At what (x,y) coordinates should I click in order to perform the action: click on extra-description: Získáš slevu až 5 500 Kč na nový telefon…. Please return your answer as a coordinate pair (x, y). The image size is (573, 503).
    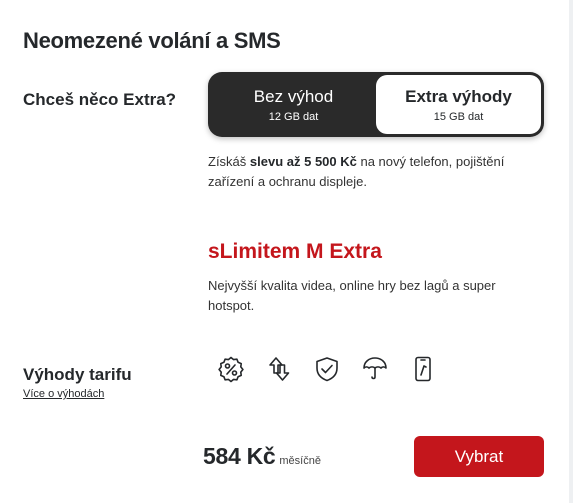
    Looking at the image, I should click on (373, 172).